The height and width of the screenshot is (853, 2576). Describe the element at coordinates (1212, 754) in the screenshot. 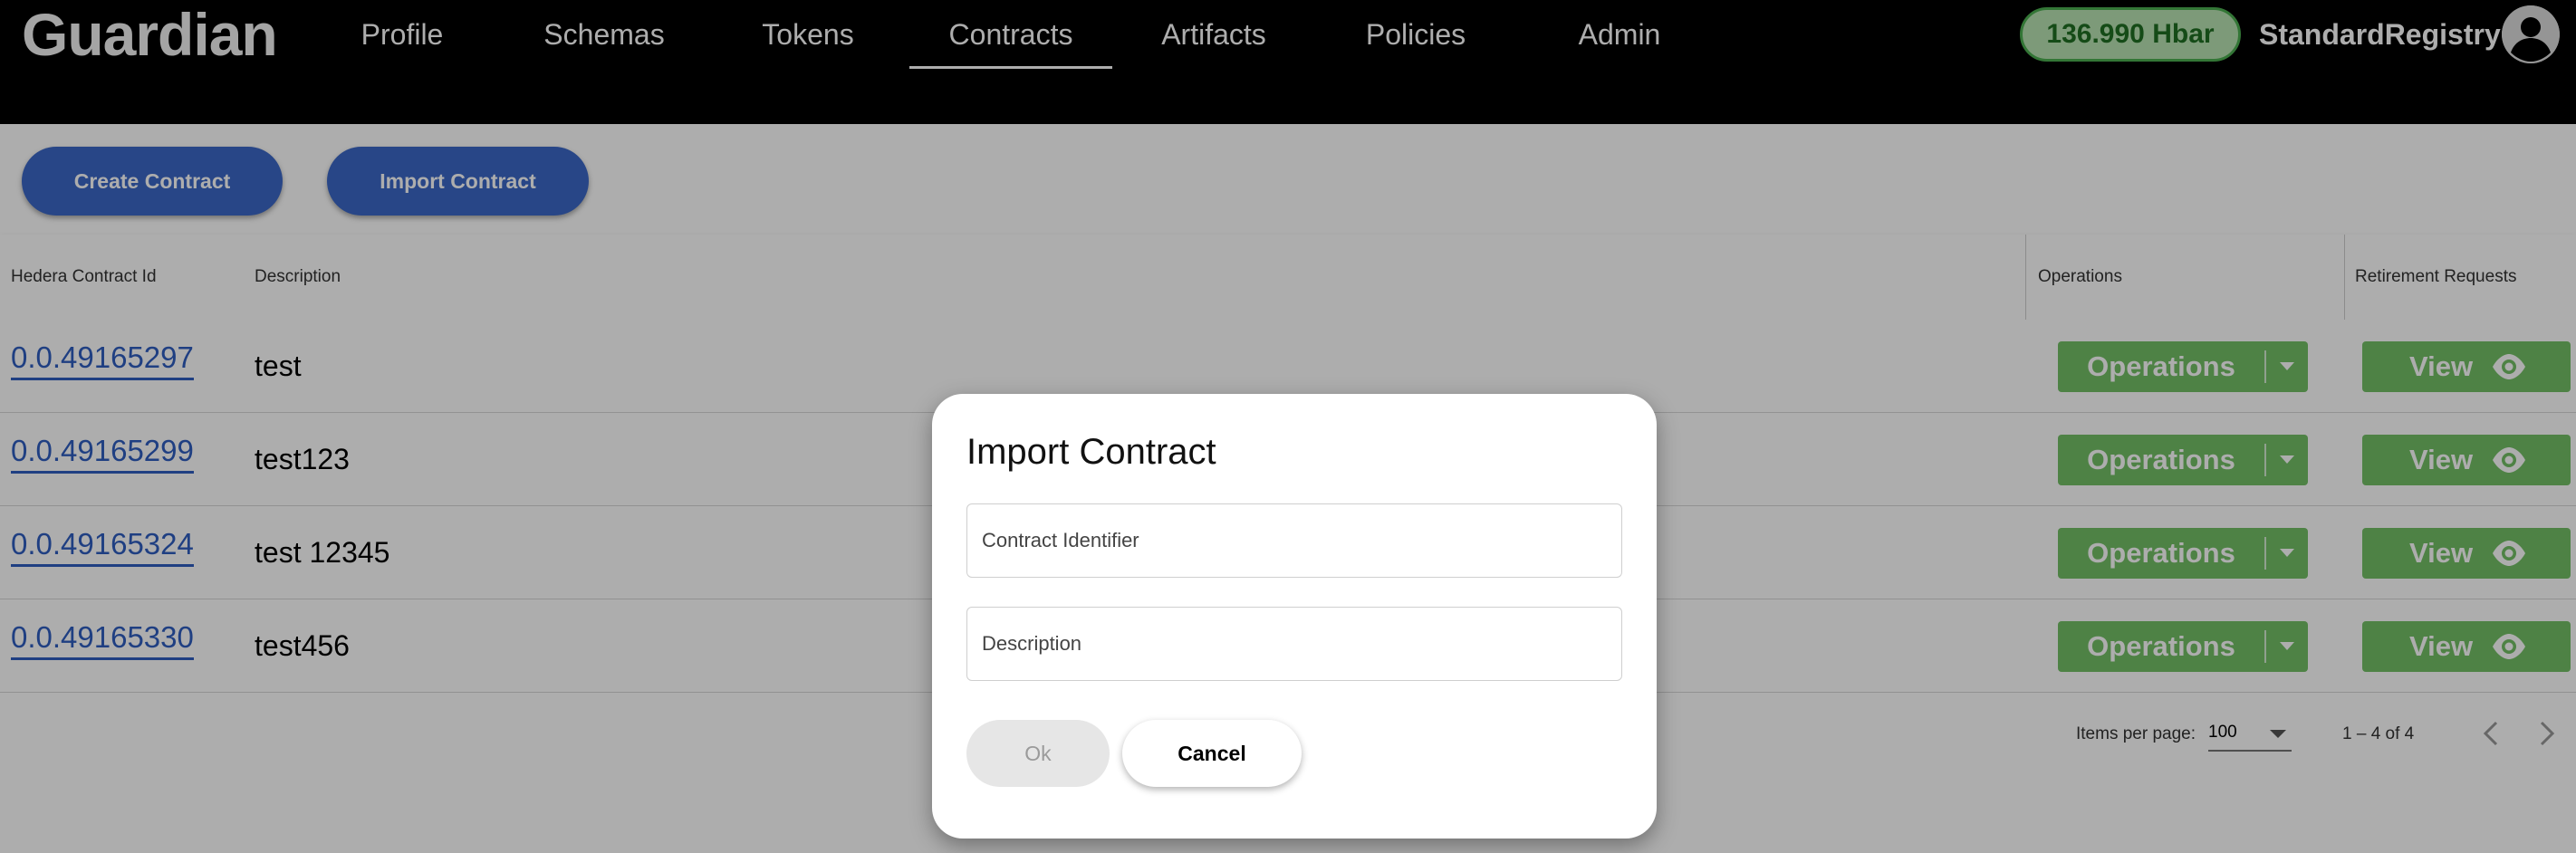

I see `cancel-button: Cancel` at that location.